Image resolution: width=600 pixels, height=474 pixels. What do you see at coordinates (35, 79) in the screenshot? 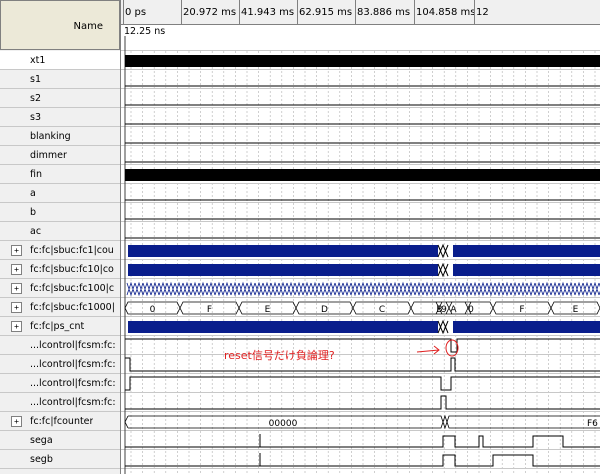
I see `signal-name: s1` at bounding box center [35, 79].